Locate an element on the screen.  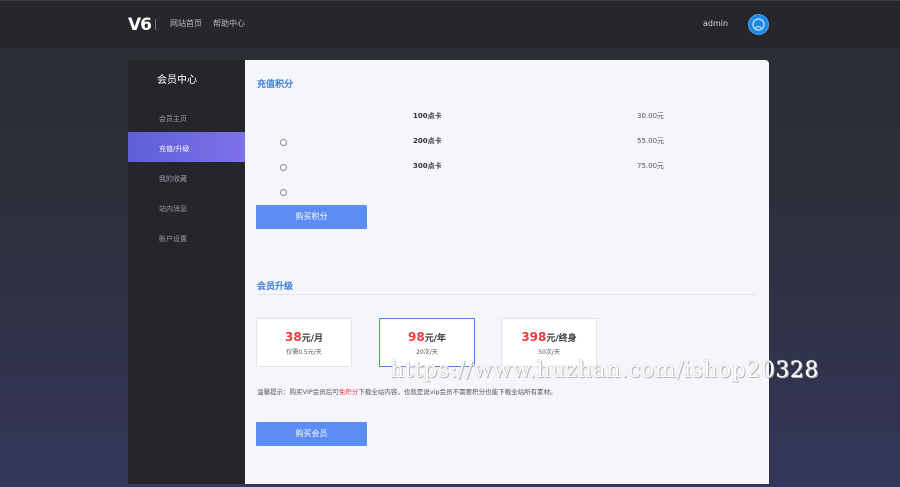
plan-price: 398元/终身 is located at coordinates (549, 337).